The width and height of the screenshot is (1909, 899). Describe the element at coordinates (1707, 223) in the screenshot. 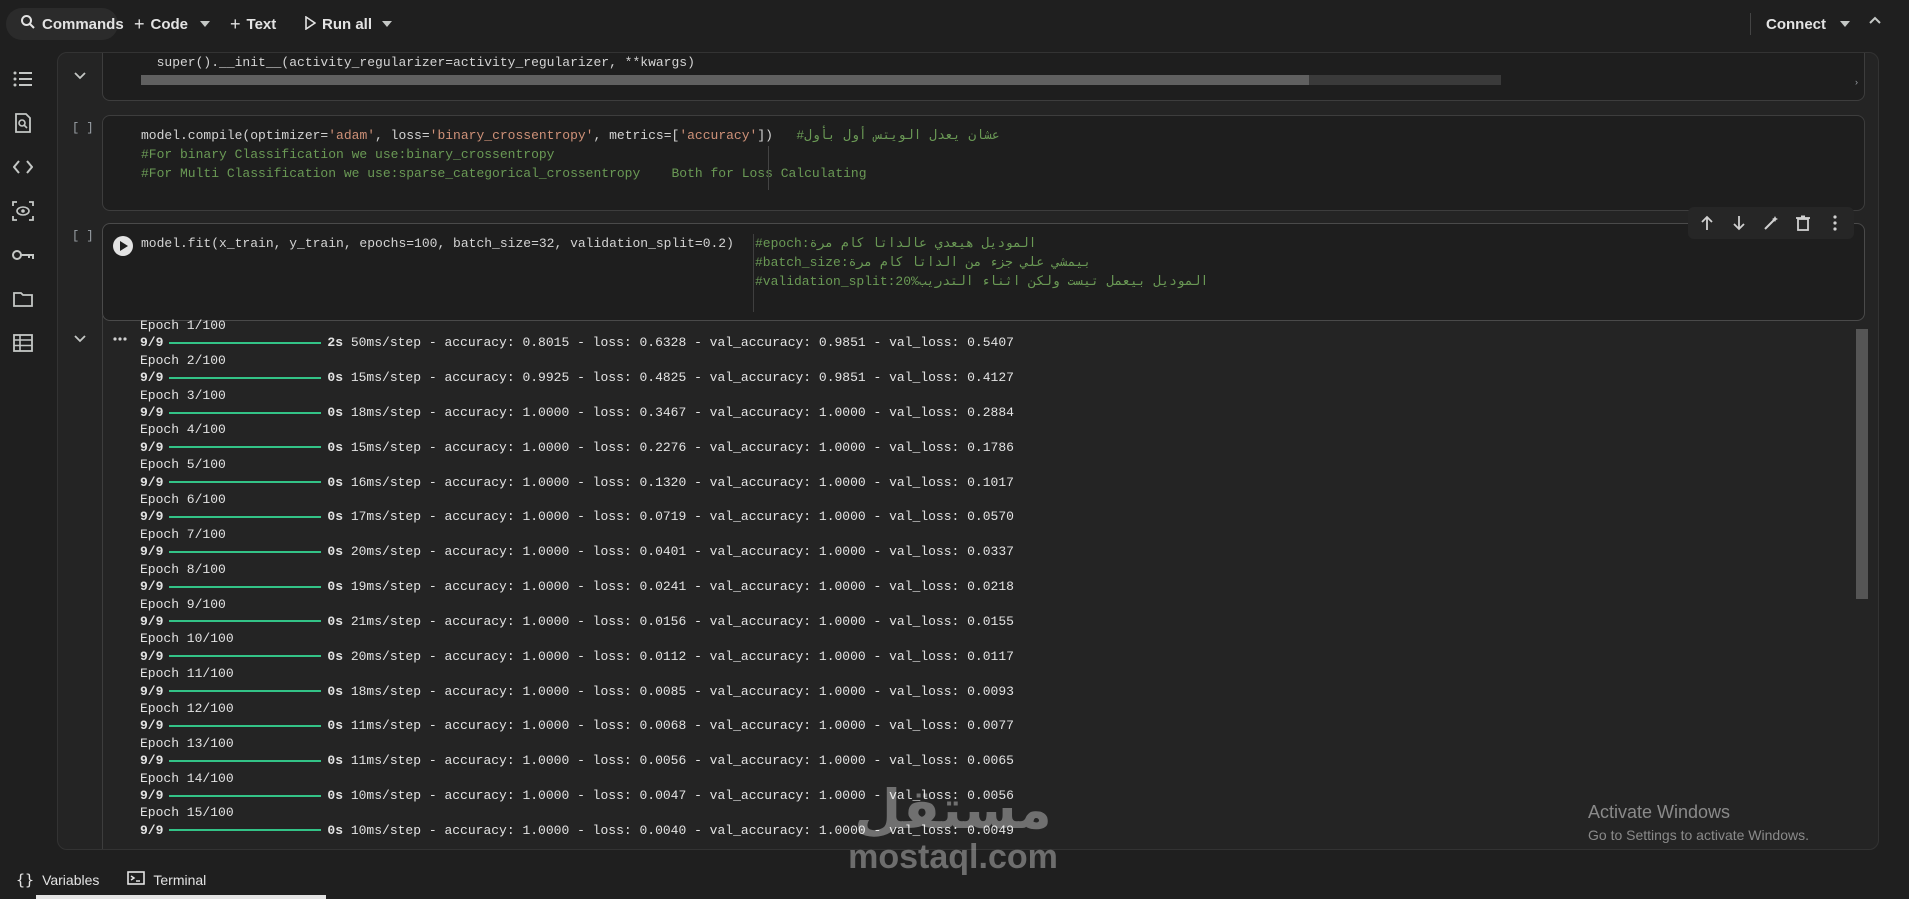

I see `move-up-arrow-icon` at that location.